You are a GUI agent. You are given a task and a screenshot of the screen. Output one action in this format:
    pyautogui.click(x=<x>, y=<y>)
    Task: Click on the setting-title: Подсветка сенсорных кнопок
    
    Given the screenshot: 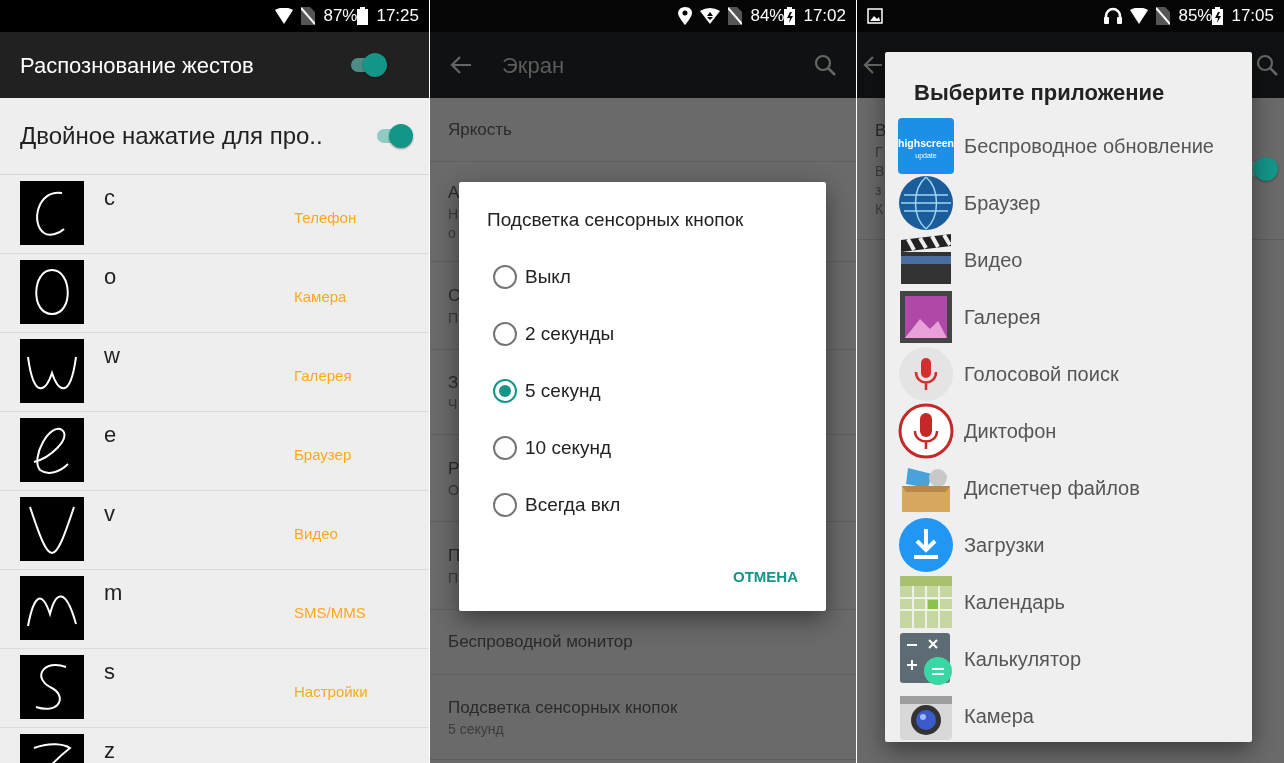 What is the action you would take?
    pyautogui.click(x=563, y=707)
    